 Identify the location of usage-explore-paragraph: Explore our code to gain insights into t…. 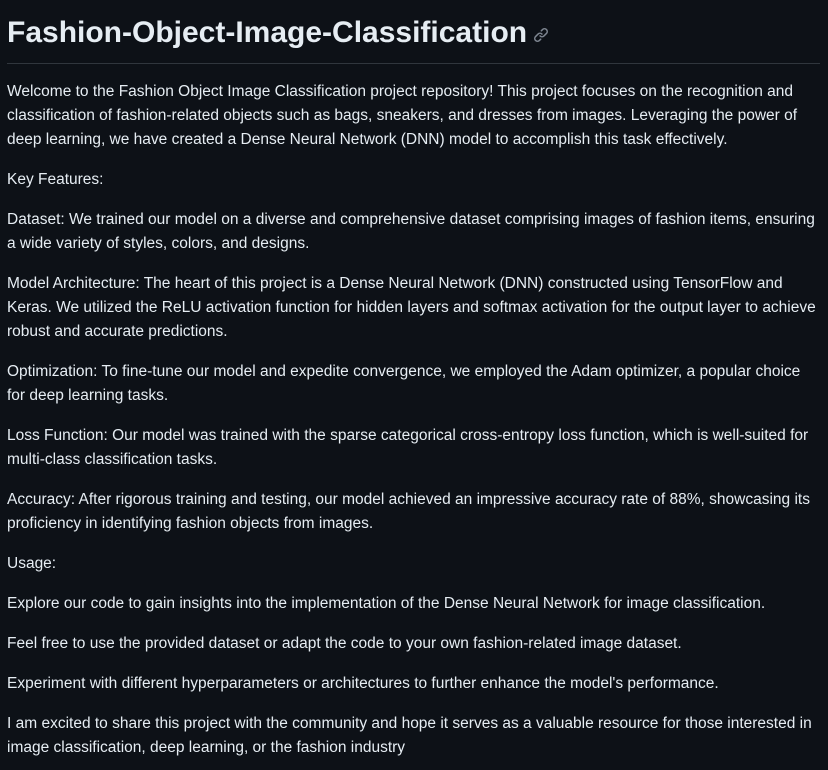
(386, 603).